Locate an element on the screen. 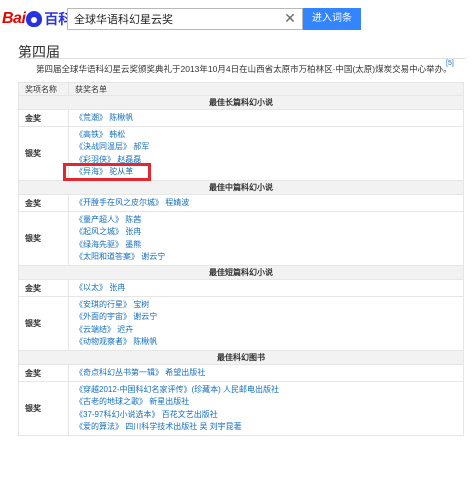 The image size is (474, 477). top-search-bar: Bai 百科 ✕ 进入词条 is located at coordinates (237, 18).